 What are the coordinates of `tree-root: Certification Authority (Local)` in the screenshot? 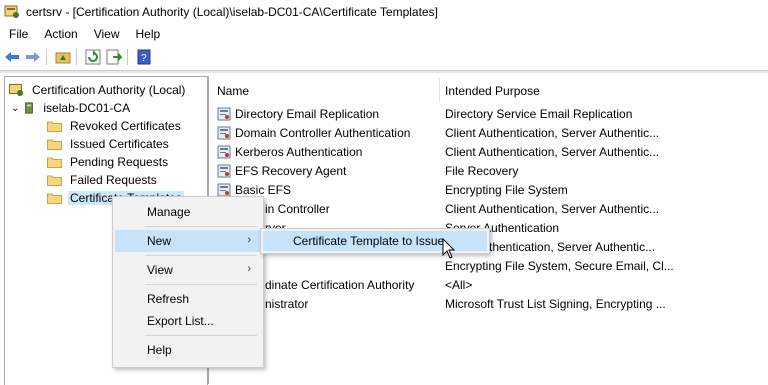 It's located at (98, 90).